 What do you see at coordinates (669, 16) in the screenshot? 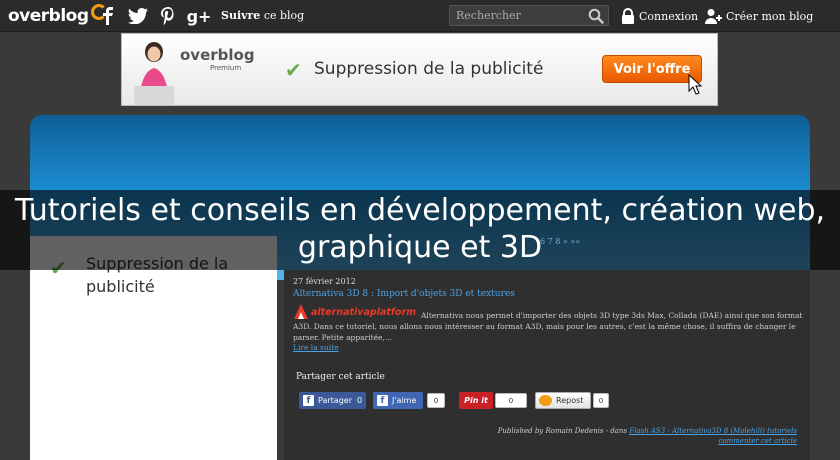
I see `login-label: Connexion` at bounding box center [669, 16].